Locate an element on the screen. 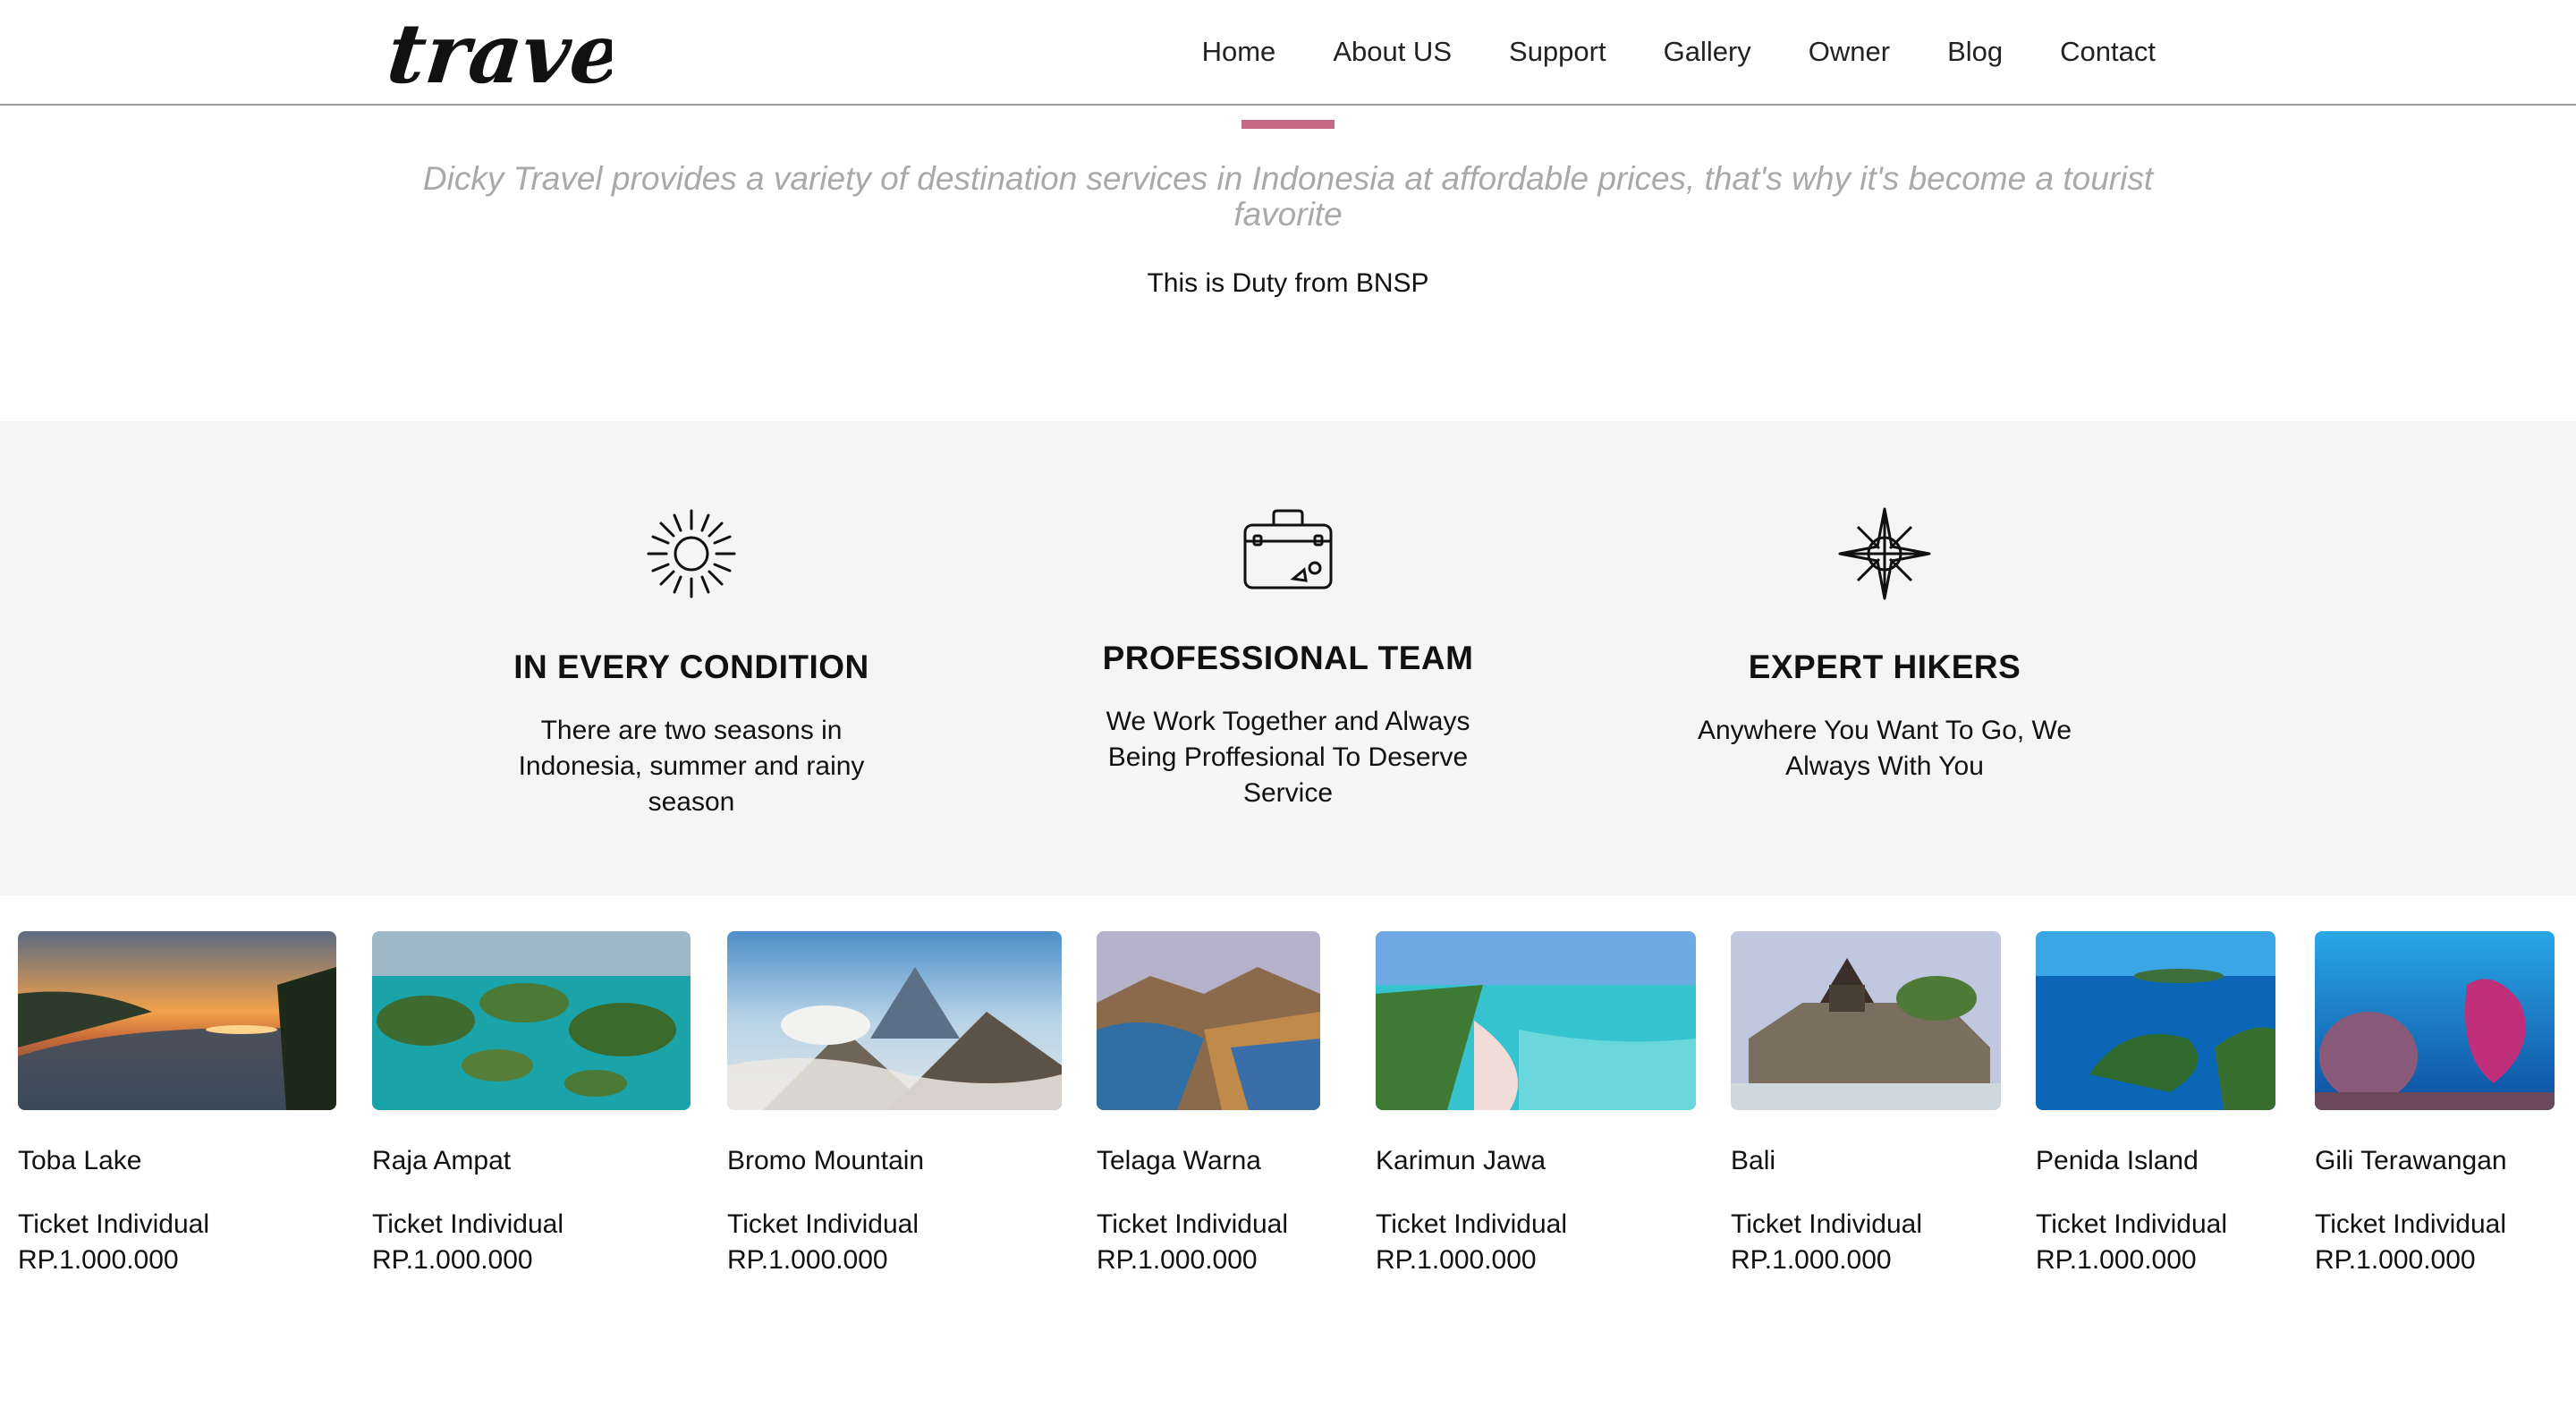  feature-title: IN EVERY CONDITION is located at coordinates (691, 667).